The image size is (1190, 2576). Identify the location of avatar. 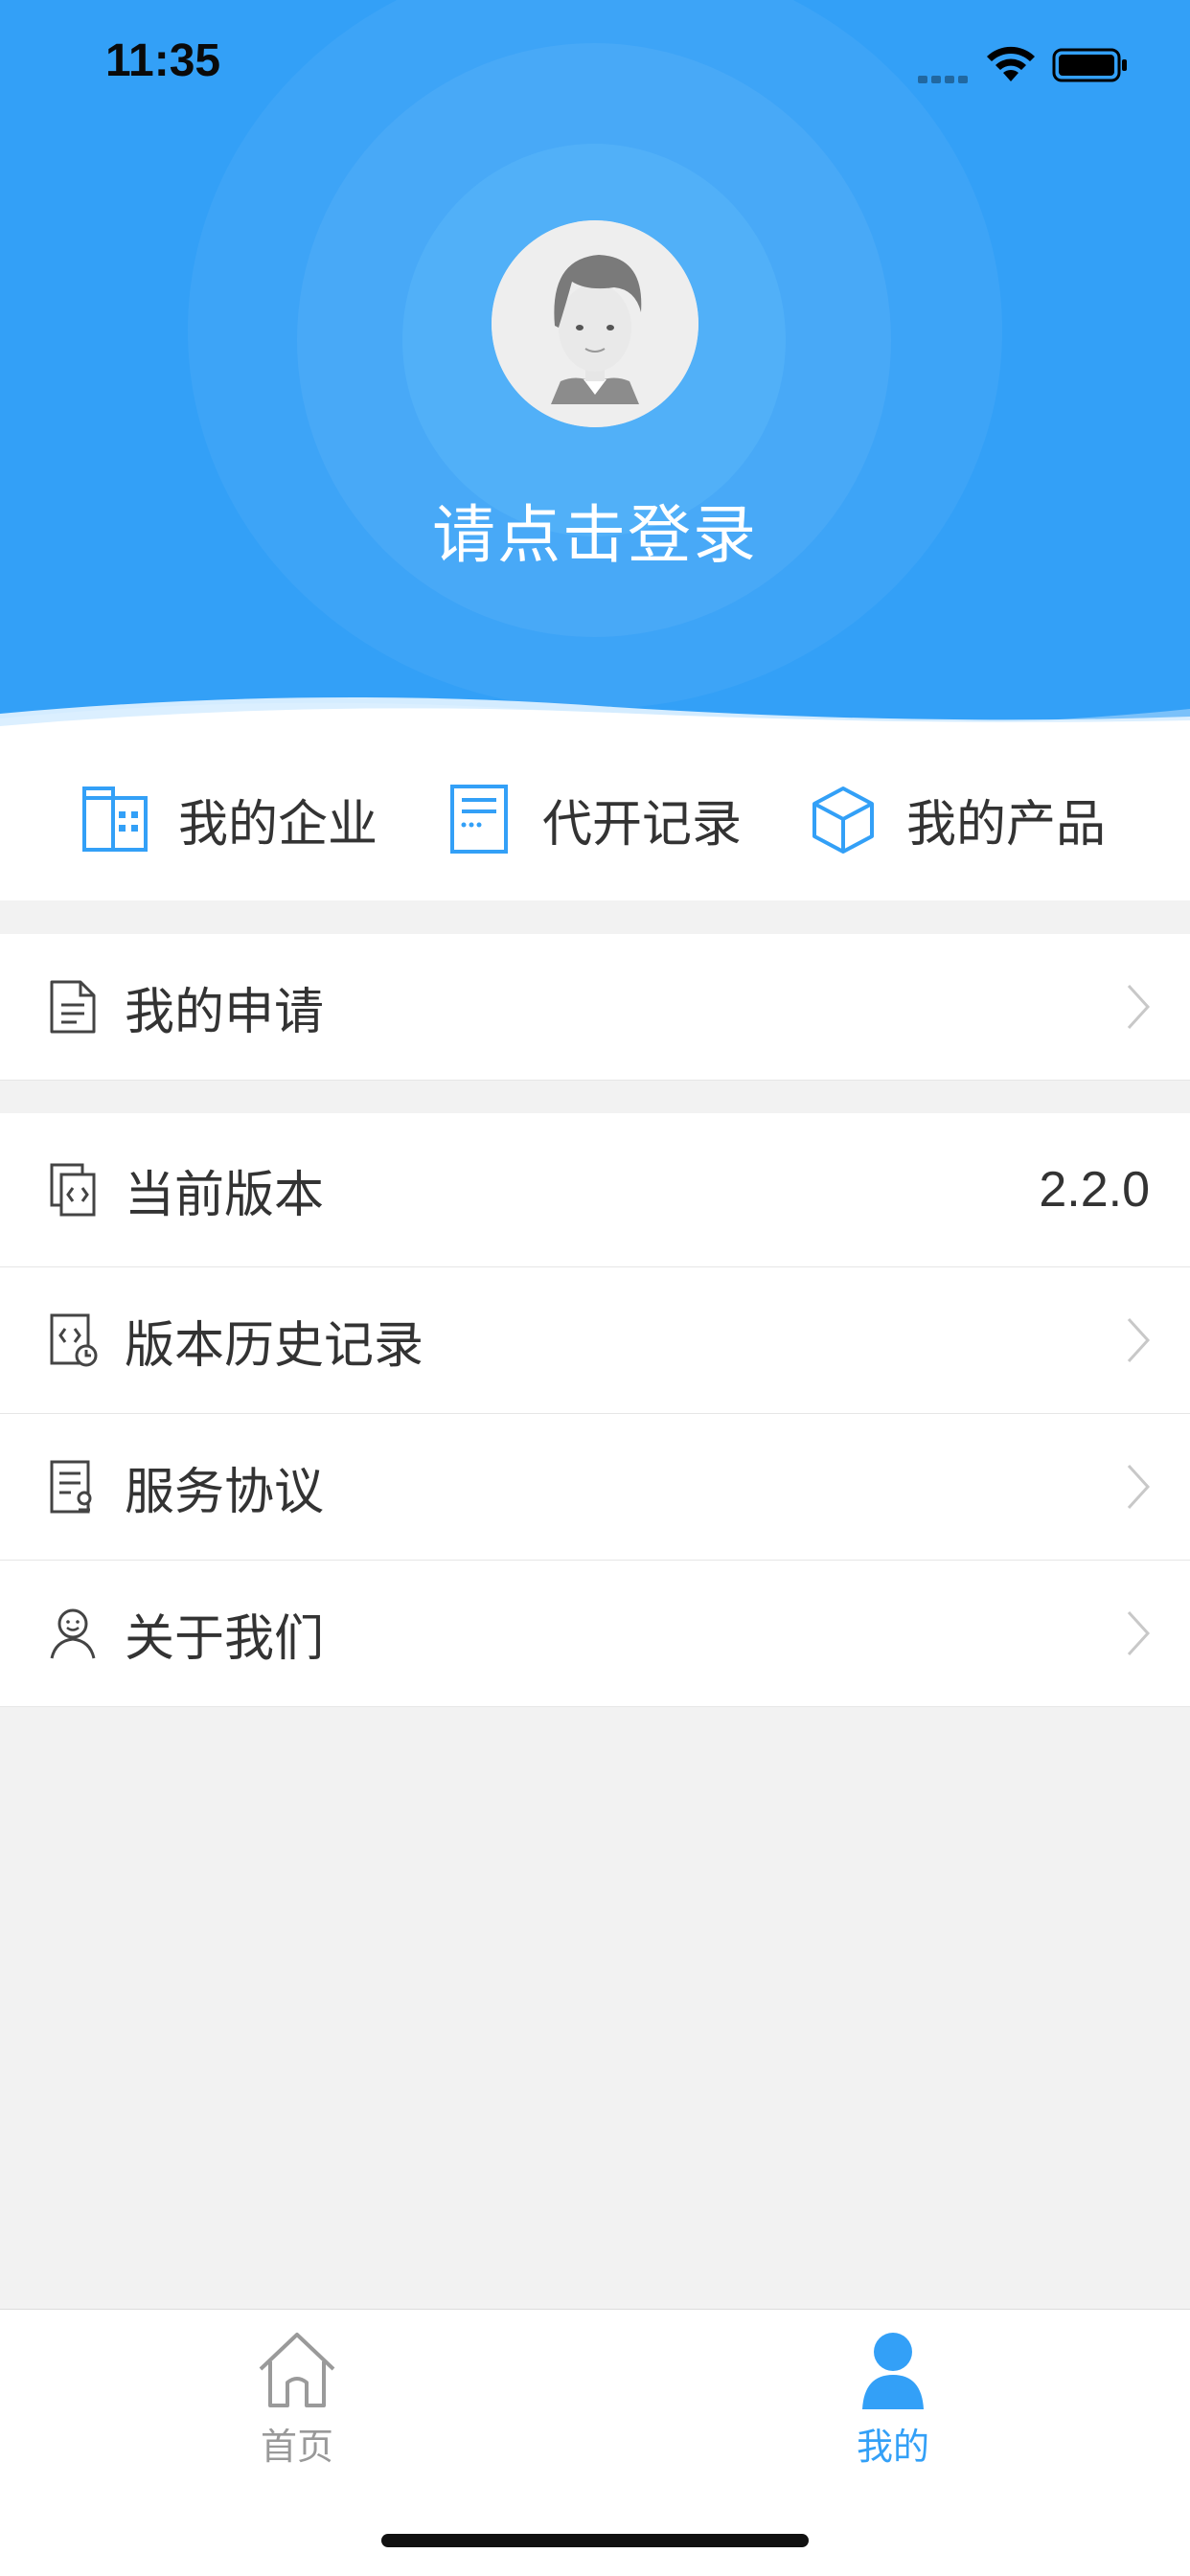
(595, 323).